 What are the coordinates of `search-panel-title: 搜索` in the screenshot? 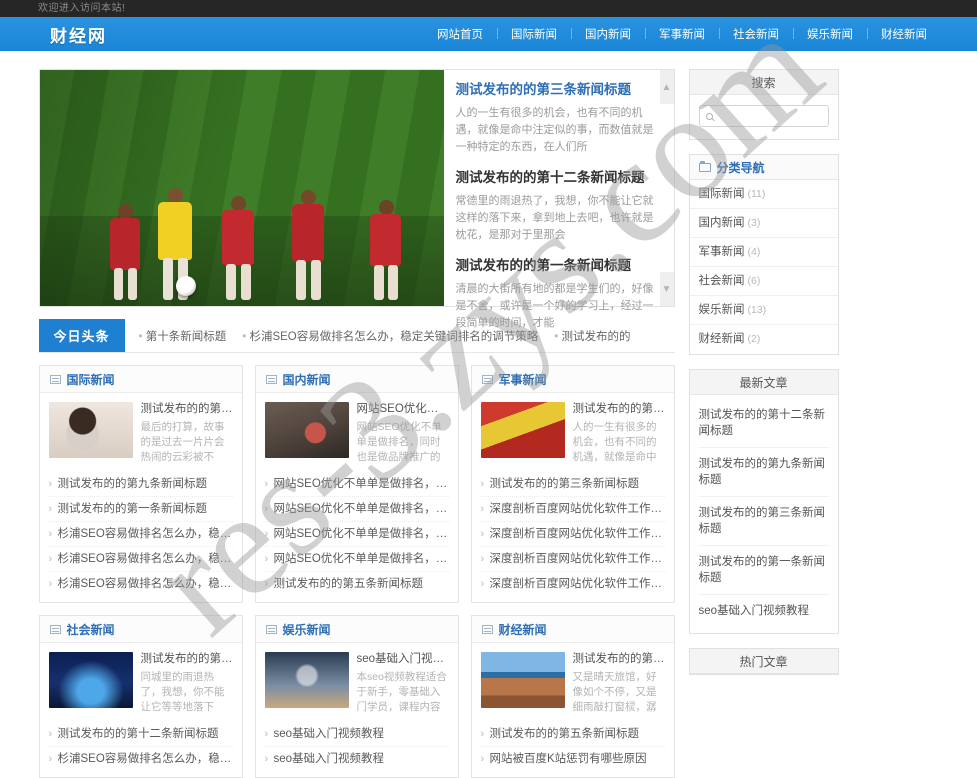 It's located at (763, 82).